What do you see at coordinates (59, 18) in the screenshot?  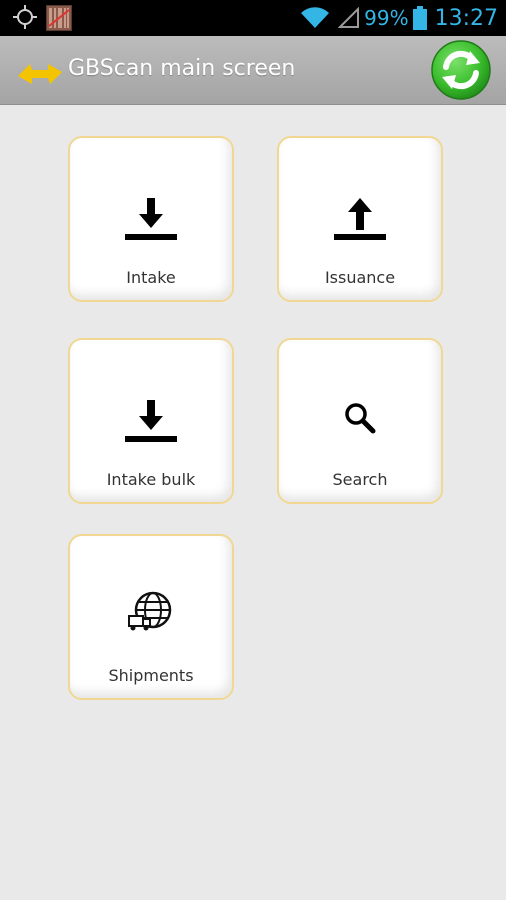 I see `barcode-notification-icon` at bounding box center [59, 18].